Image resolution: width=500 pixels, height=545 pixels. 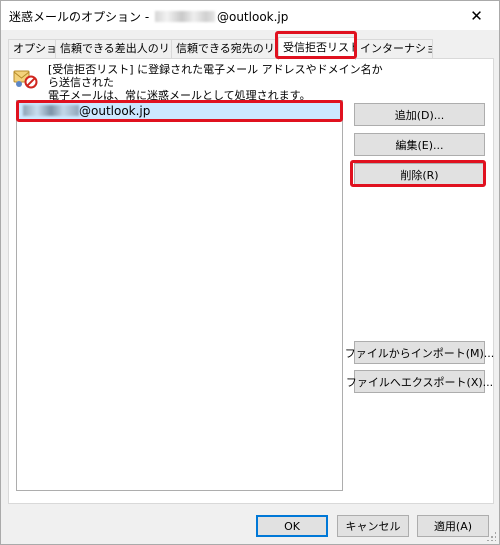 I want to click on tab-international: インターナショナル, so click(x=394, y=48).